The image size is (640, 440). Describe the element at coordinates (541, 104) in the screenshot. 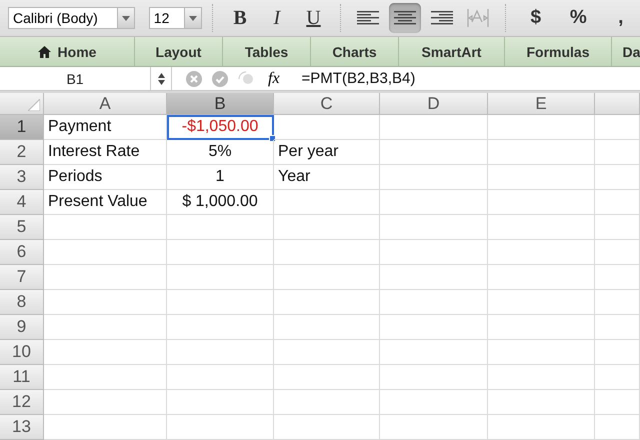

I see `column-header: E` at that location.